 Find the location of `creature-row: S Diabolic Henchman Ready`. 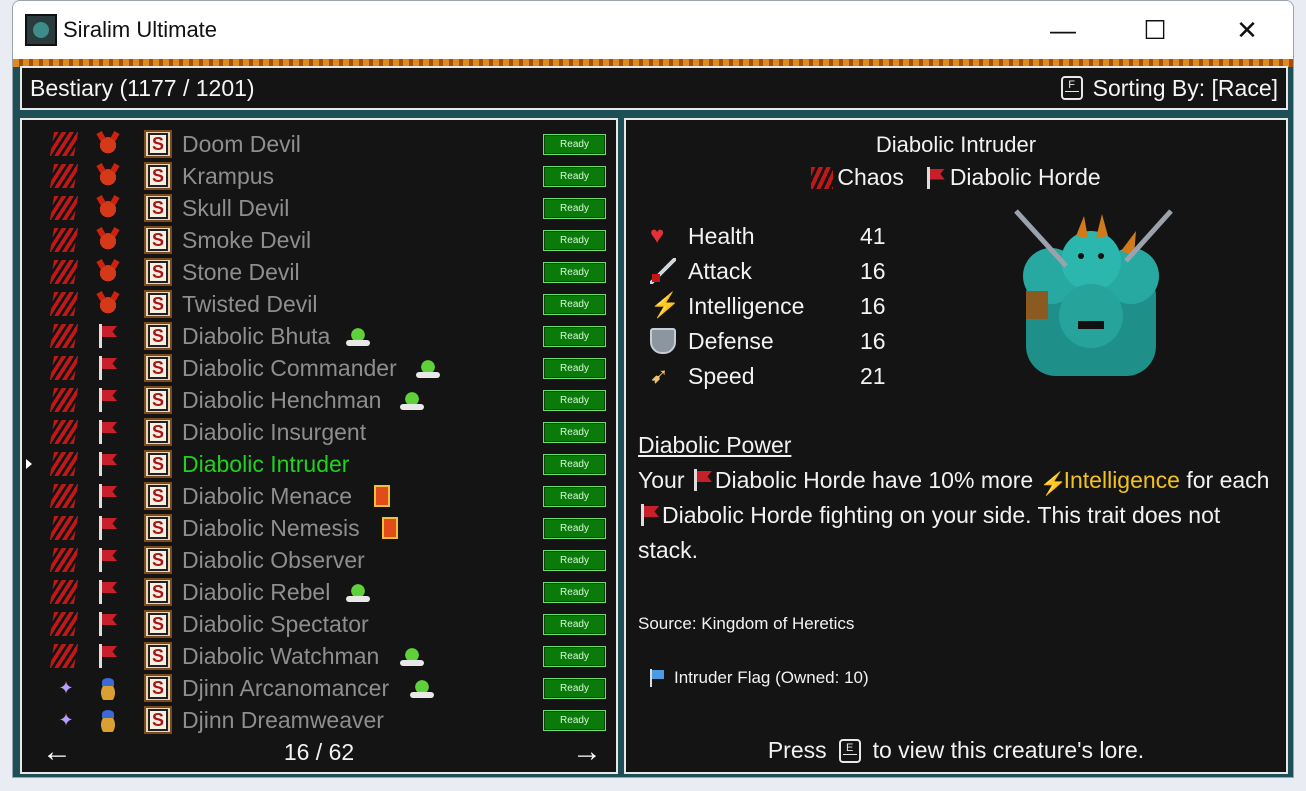

creature-row: S Diabolic Henchman Ready is located at coordinates (319, 400).